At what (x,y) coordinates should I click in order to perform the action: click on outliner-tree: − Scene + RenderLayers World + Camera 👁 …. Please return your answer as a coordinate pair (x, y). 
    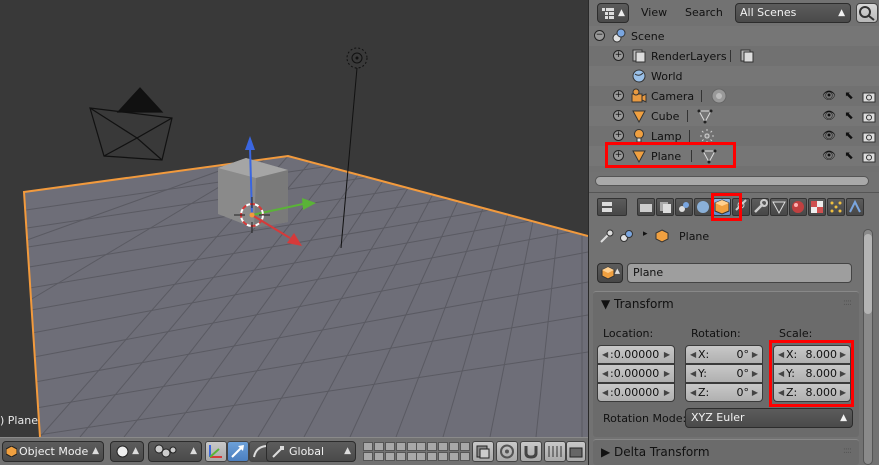
    Looking at the image, I should click on (734, 99).